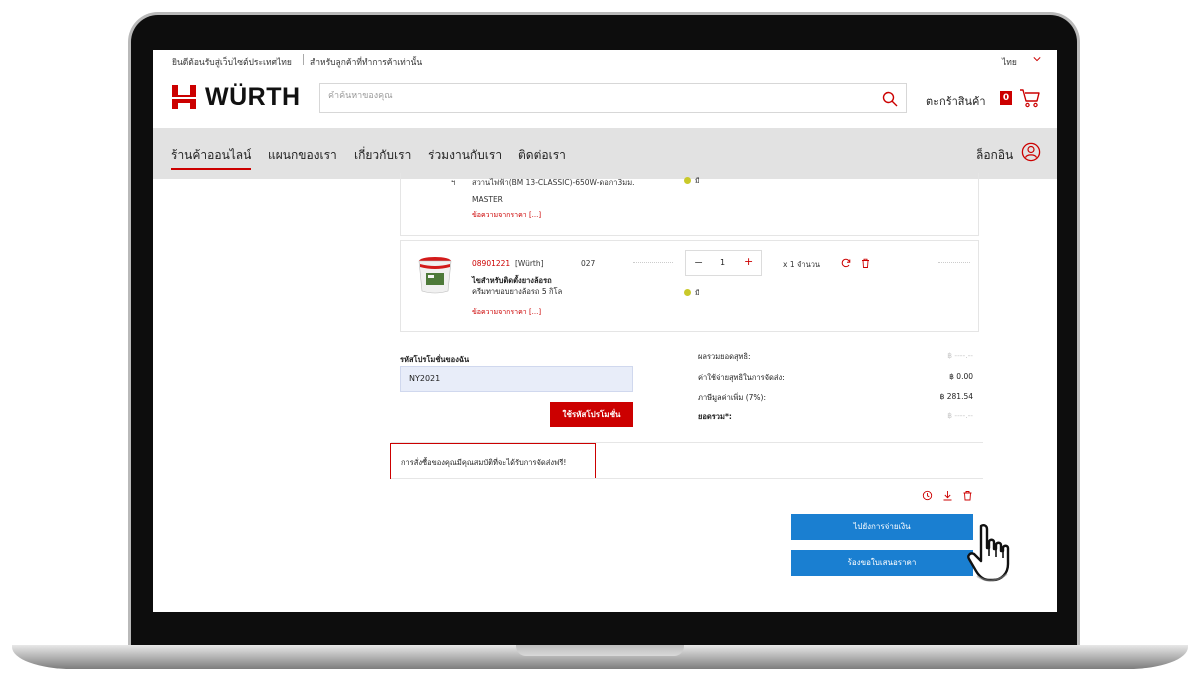 This screenshot has width=1200, height=695. Describe the element at coordinates (1009, 62) in the screenshot. I see `language-selector: ไทย` at that location.